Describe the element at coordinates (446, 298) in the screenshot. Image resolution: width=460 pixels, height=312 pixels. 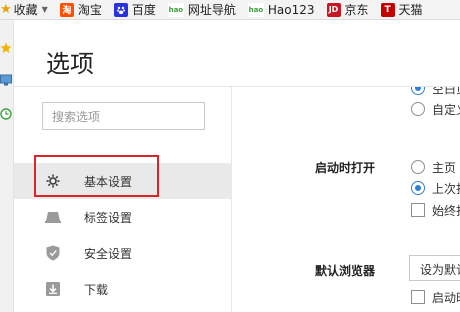
I see `default-browser-checkbox-label: 启动时检查` at that location.